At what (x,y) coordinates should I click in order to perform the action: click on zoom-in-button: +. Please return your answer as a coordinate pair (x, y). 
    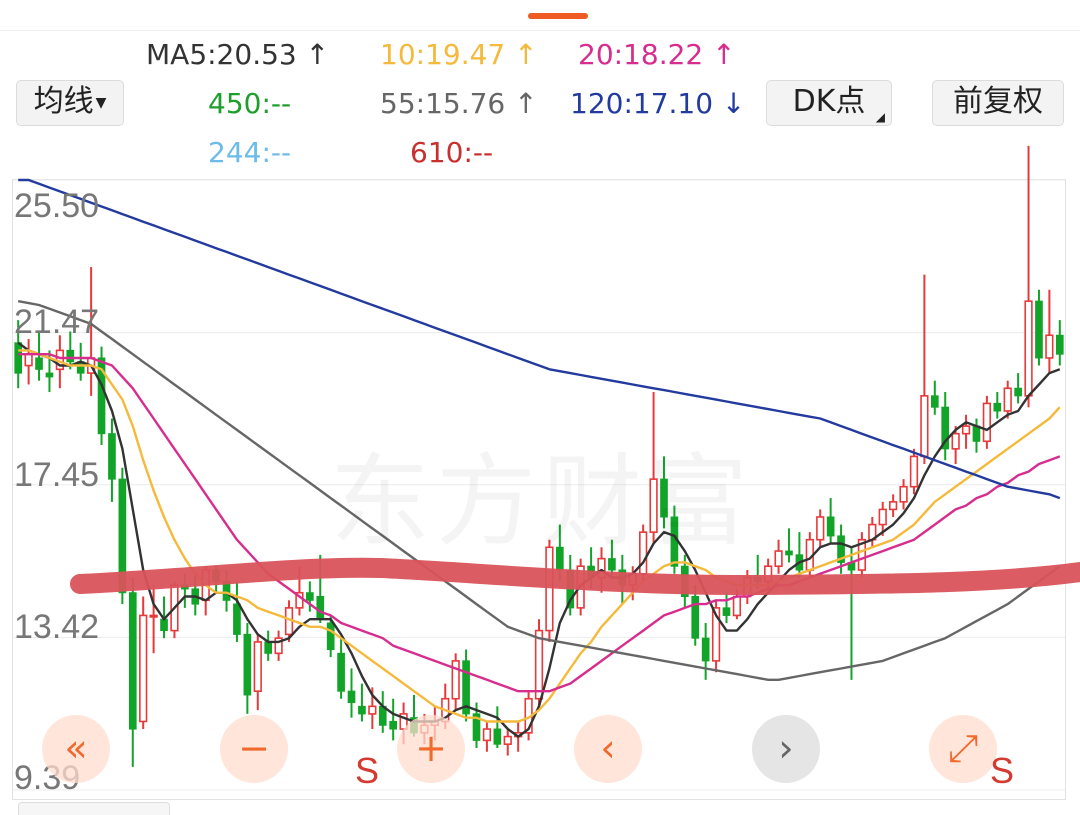
    Looking at the image, I should click on (431, 749).